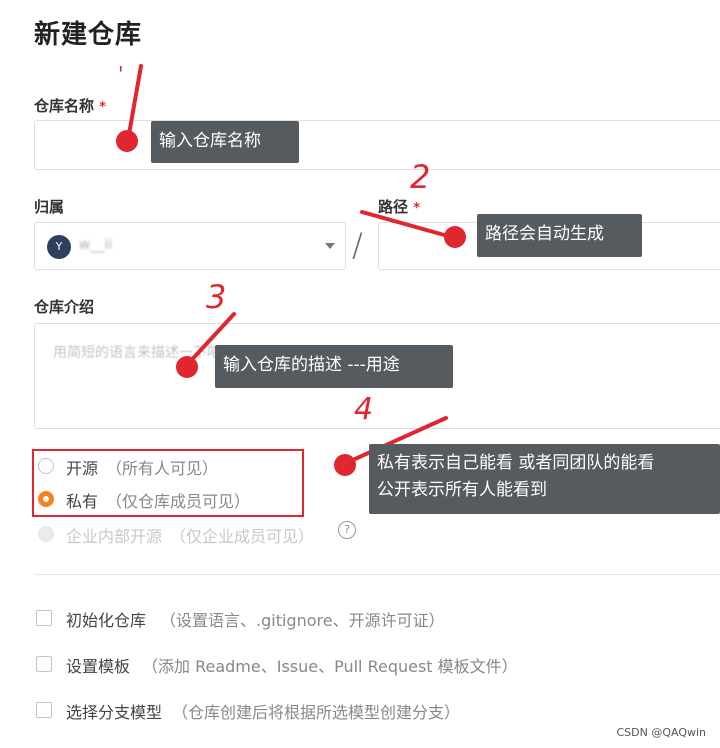 The width and height of the screenshot is (720, 748). I want to click on tooltip-visibility-line1: 私有表示自己能看 或者同团队的能看, so click(516, 463).